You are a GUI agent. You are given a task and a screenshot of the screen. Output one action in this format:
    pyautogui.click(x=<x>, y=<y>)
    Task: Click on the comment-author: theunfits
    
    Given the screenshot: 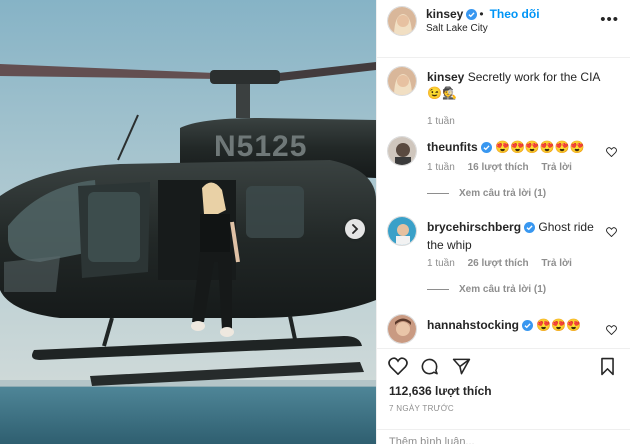 What is the action you would take?
    pyautogui.click(x=452, y=147)
    